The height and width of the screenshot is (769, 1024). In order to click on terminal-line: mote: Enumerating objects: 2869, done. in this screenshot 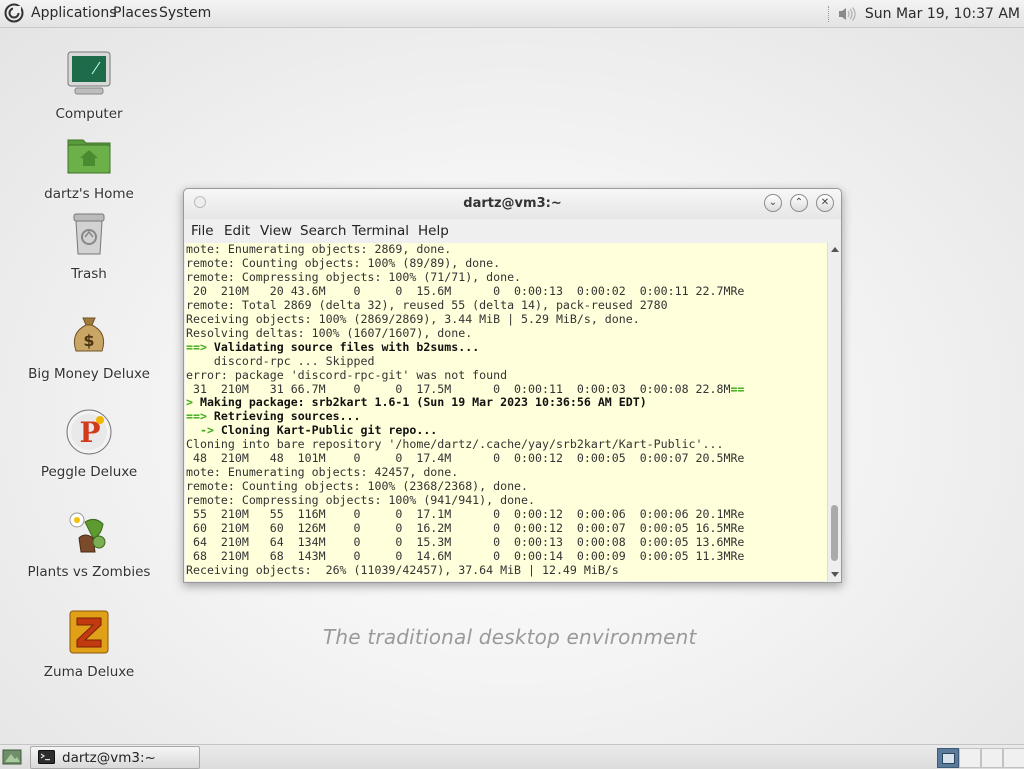, I will do `click(318, 249)`.